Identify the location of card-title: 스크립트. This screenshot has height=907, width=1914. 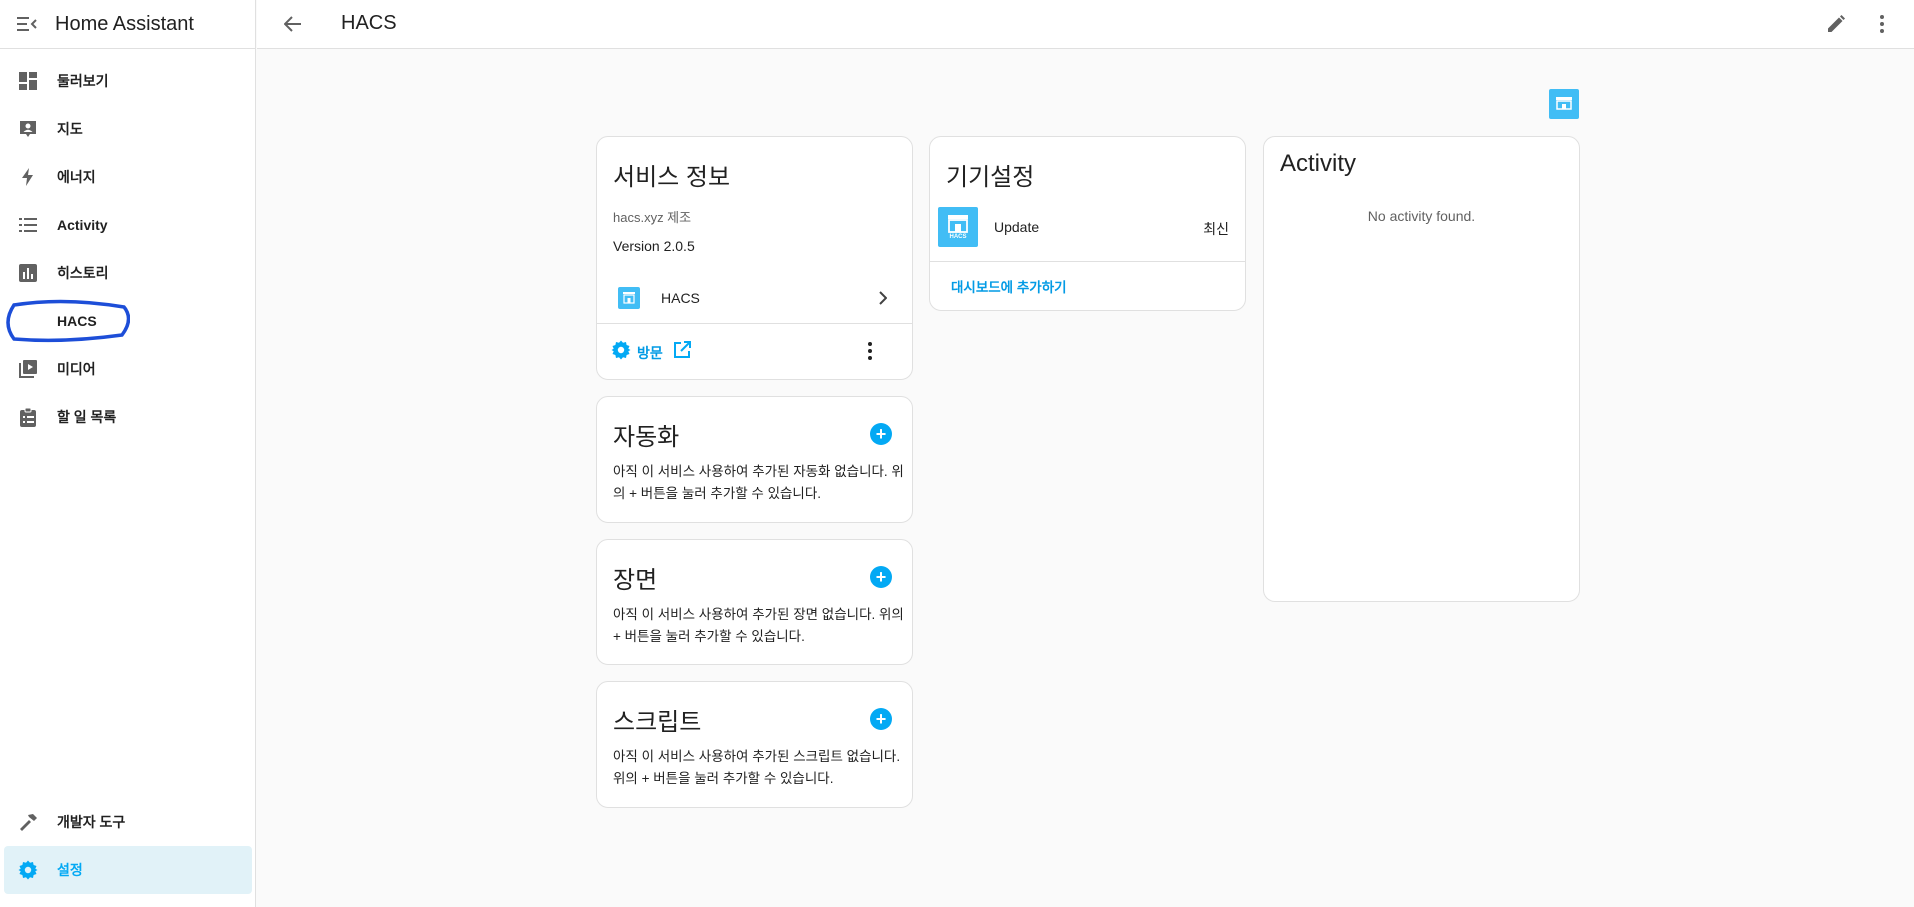
(657, 722).